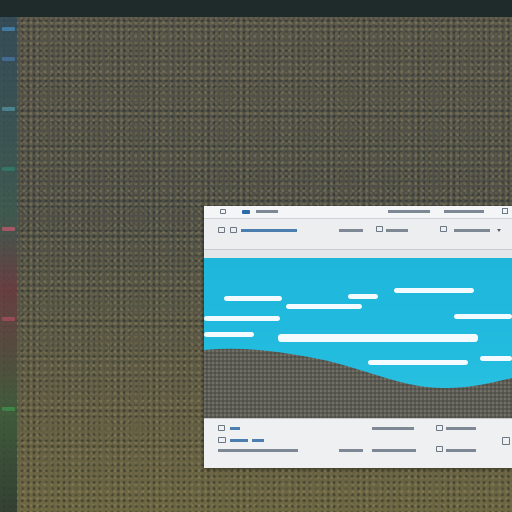 Image resolution: width=512 pixels, height=512 pixels. What do you see at coordinates (223, 211) in the screenshot?
I see `window-icon` at bounding box center [223, 211].